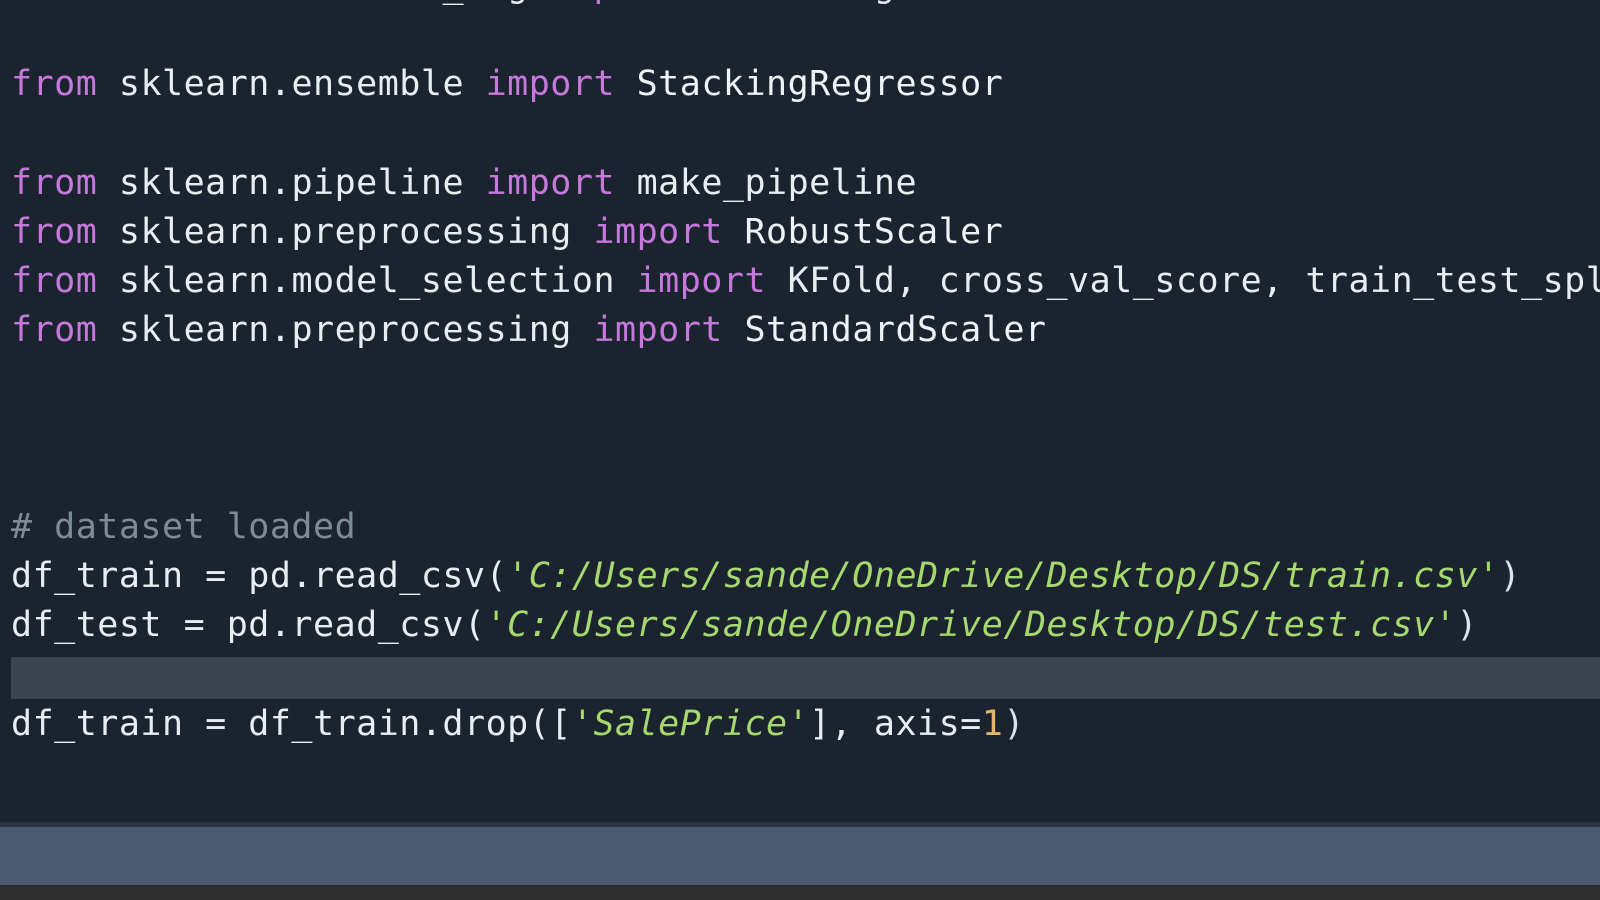  Describe the element at coordinates (766, 182) in the screenshot. I see `code-token-id: make_pipeline` at that location.